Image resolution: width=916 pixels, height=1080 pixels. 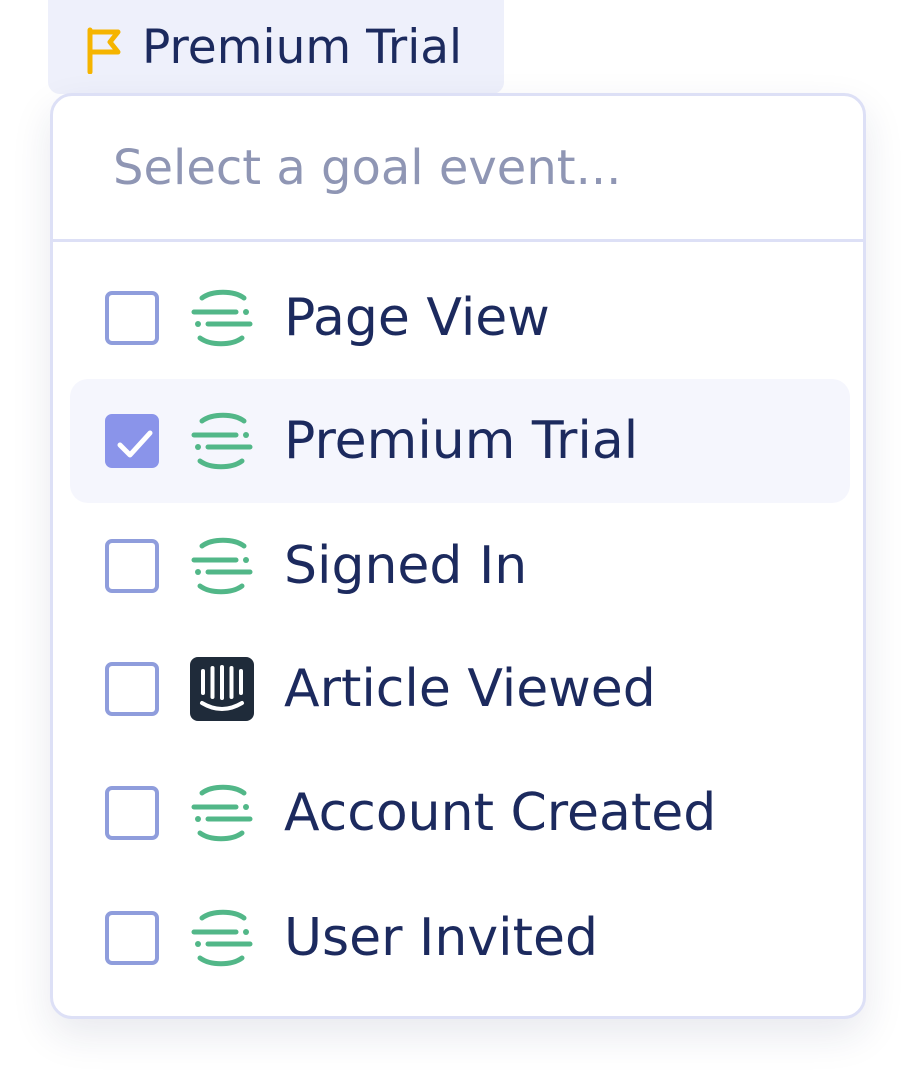 What do you see at coordinates (441, 938) in the screenshot?
I see `event-label: User Invited` at bounding box center [441, 938].